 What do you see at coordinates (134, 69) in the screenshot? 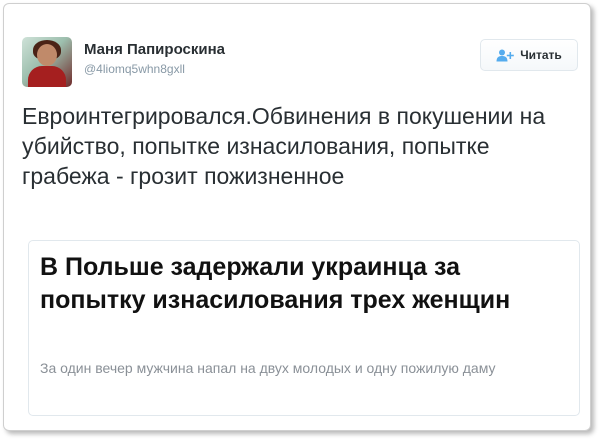
I see `author-handle: @4liomq5whn8gxll` at bounding box center [134, 69].